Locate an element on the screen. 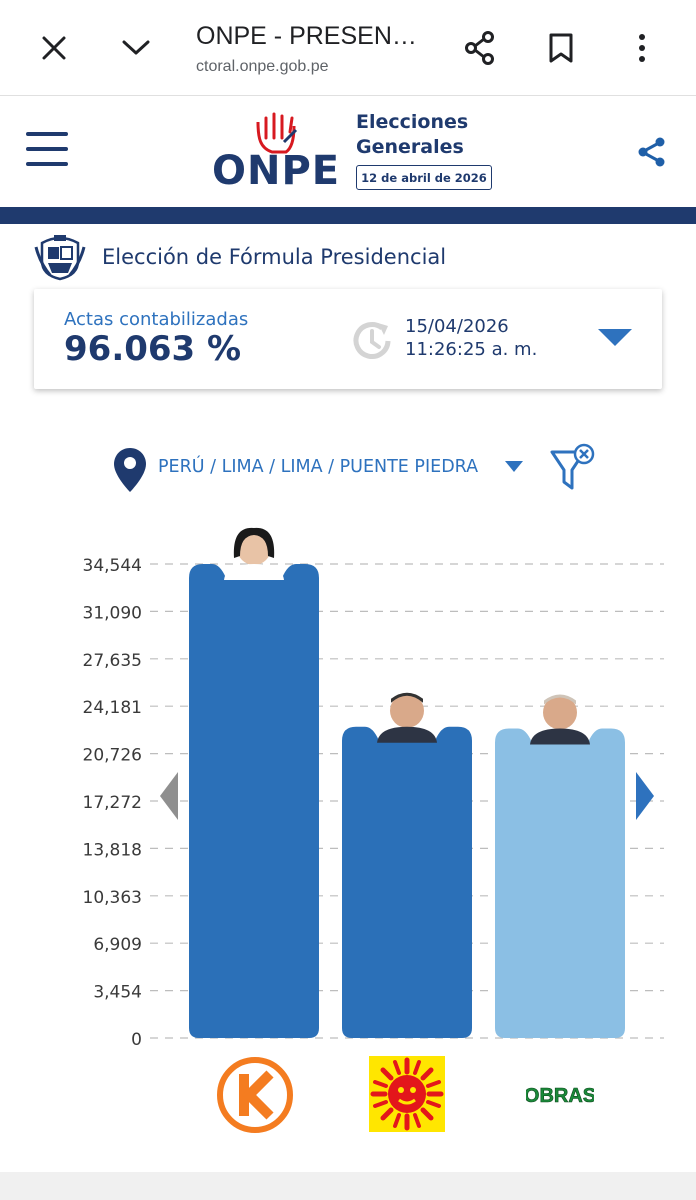 This screenshot has width=696, height=1200. y-tick-label: 17,272 is located at coordinates (112, 803).